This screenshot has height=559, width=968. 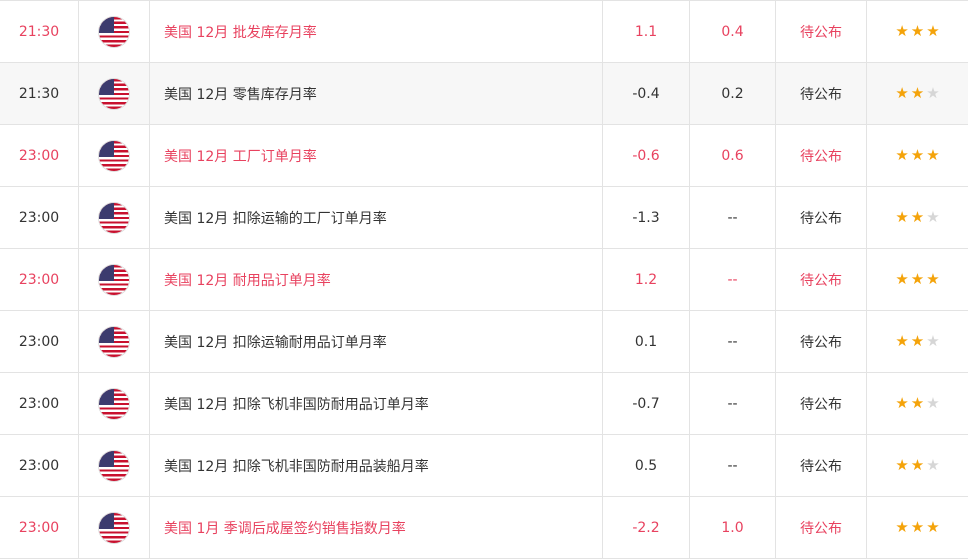 I want to click on event-name: 美国 1月 季调后成屋签约销售指数月率, so click(x=376, y=527).